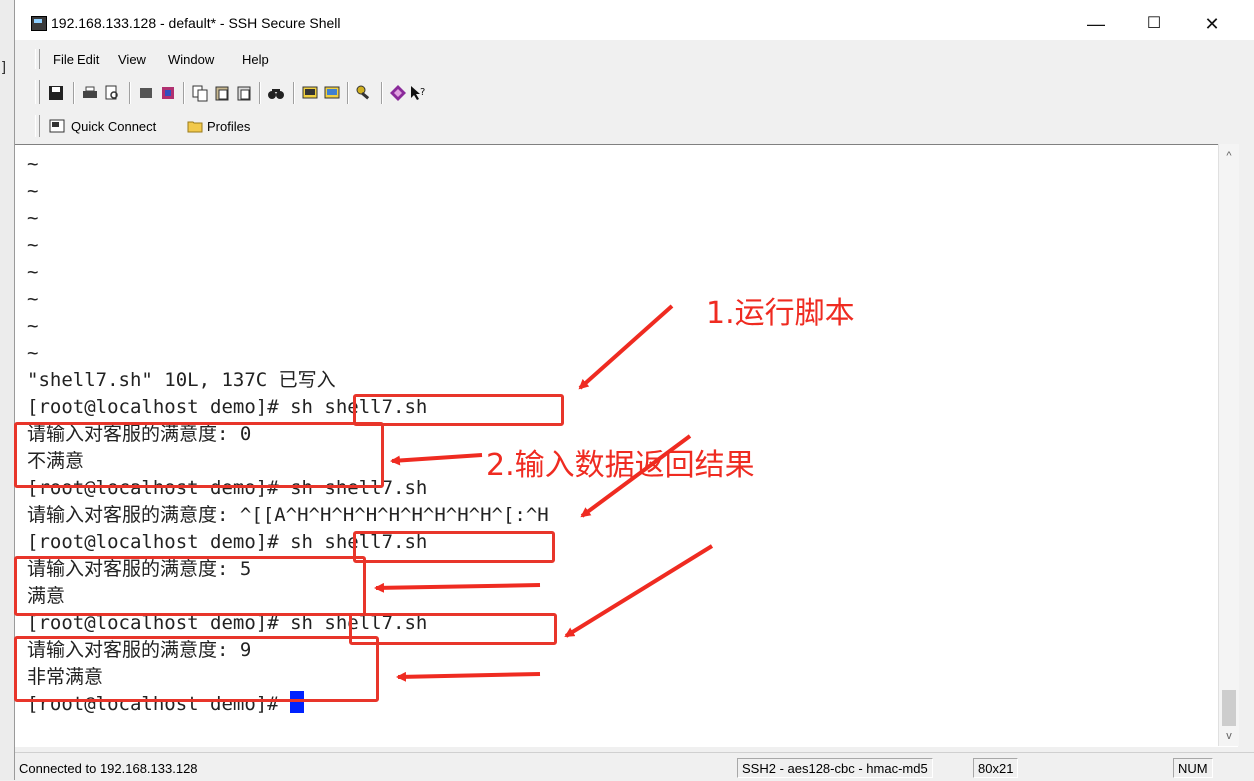 Image resolution: width=1254 pixels, height=781 pixels. I want to click on paste-icon, so click(222, 93).